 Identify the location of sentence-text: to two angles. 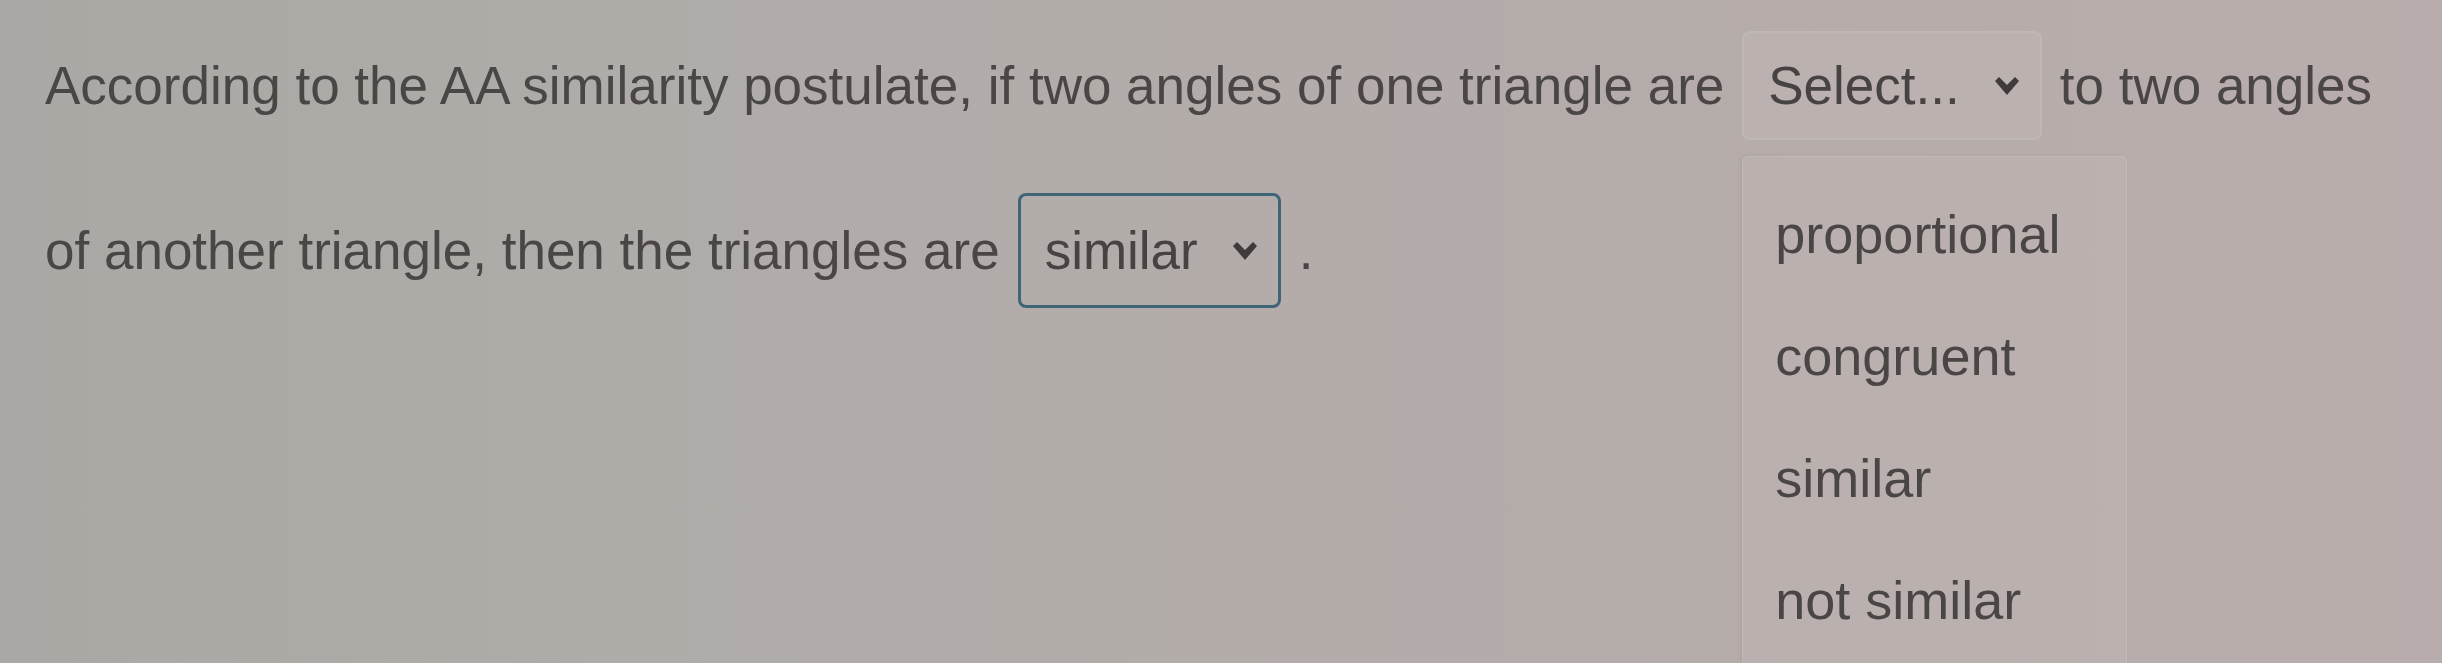
(2216, 85).